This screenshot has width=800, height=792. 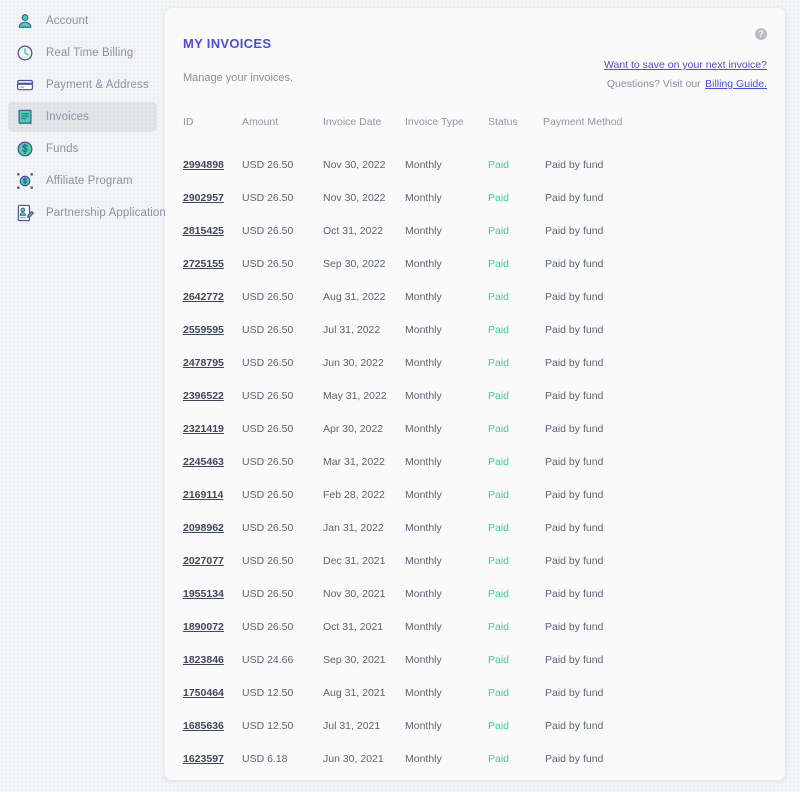 What do you see at coordinates (203, 495) in the screenshot?
I see `invoice-id-link: 2169114` at bounding box center [203, 495].